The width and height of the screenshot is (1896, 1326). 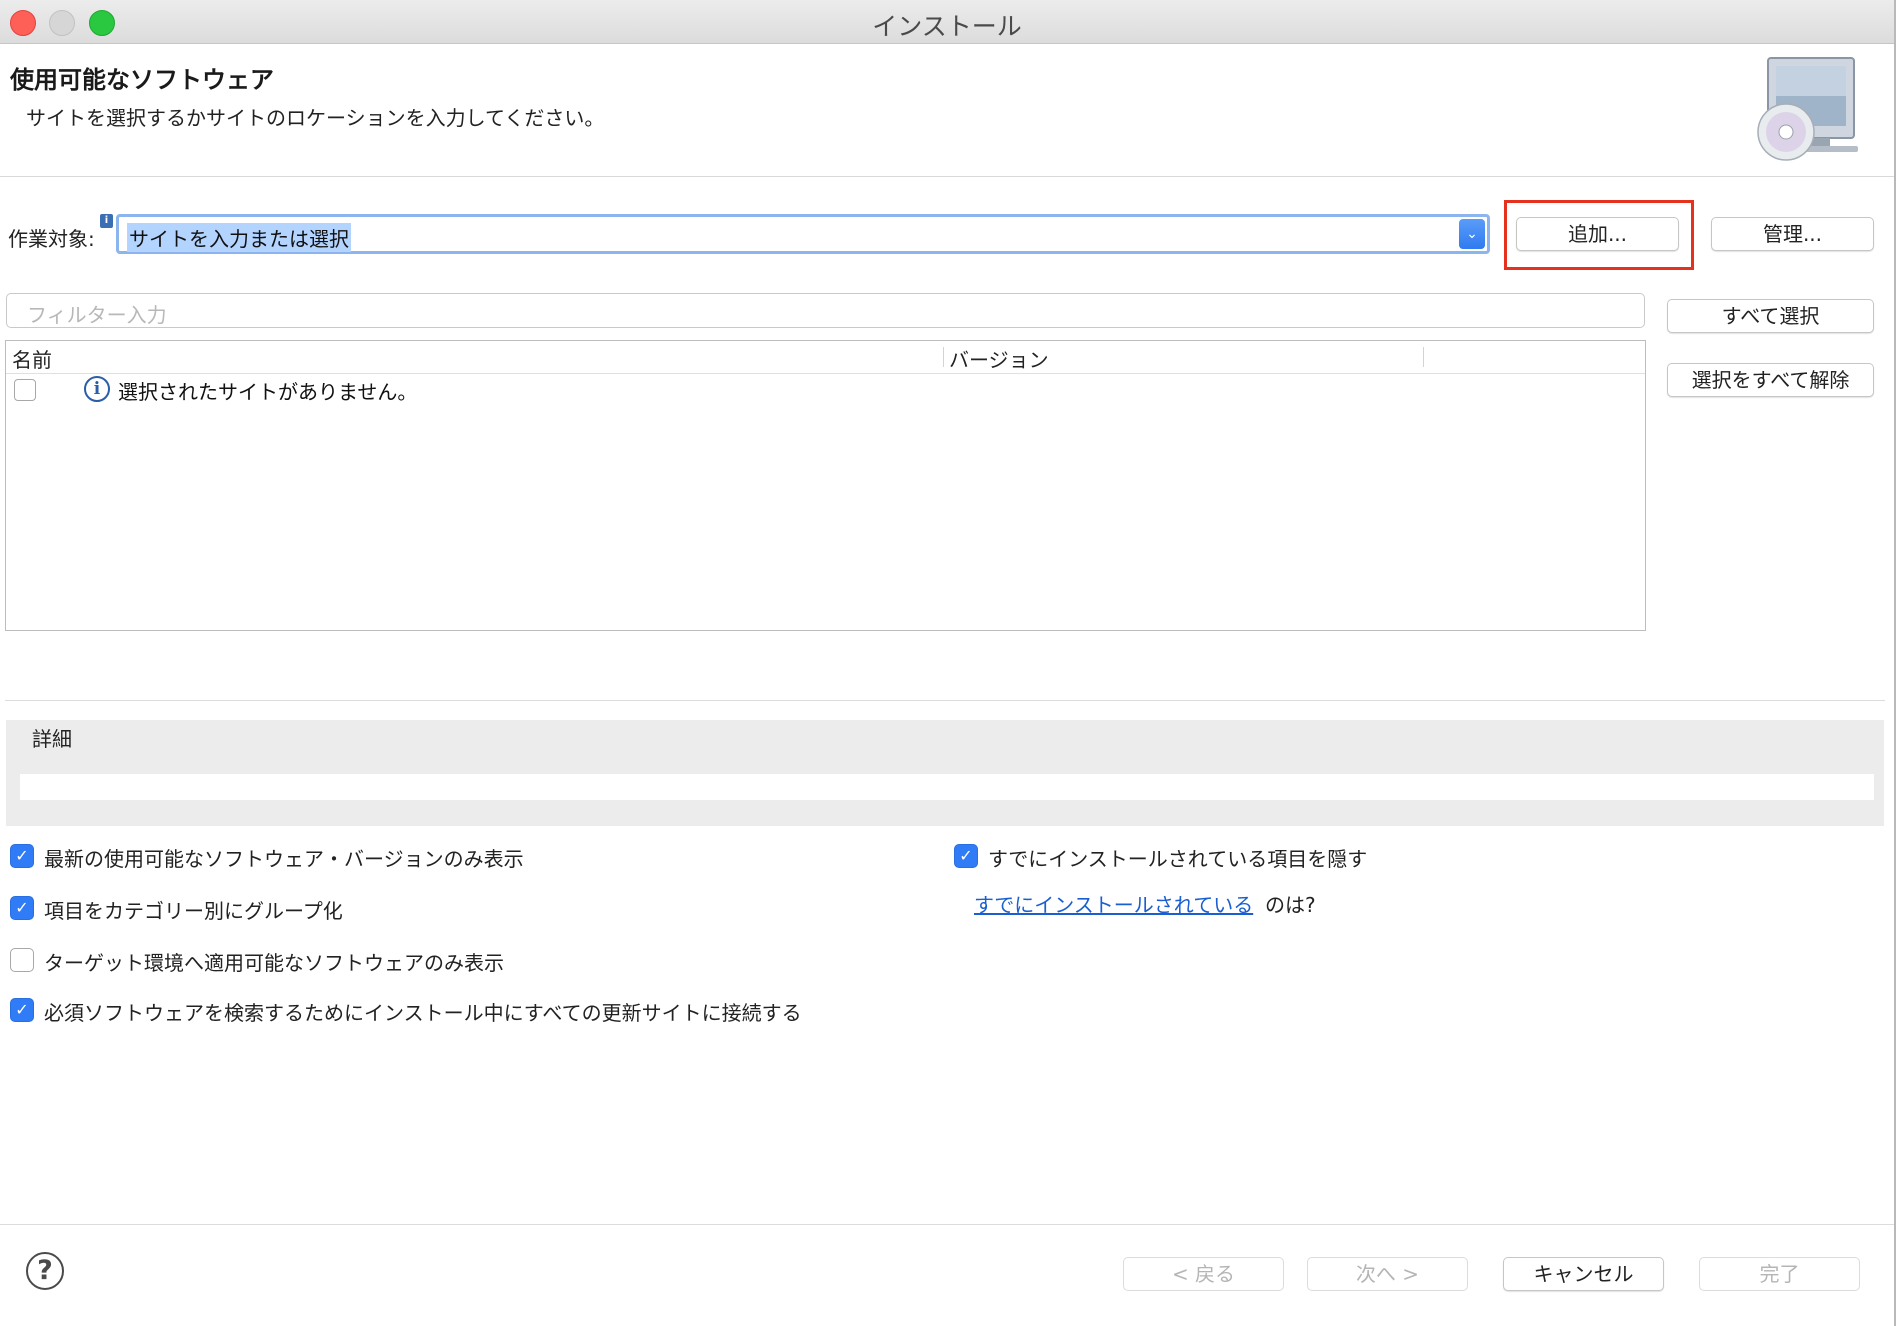 I want to click on column-header-version: バージョン, so click(x=999, y=358).